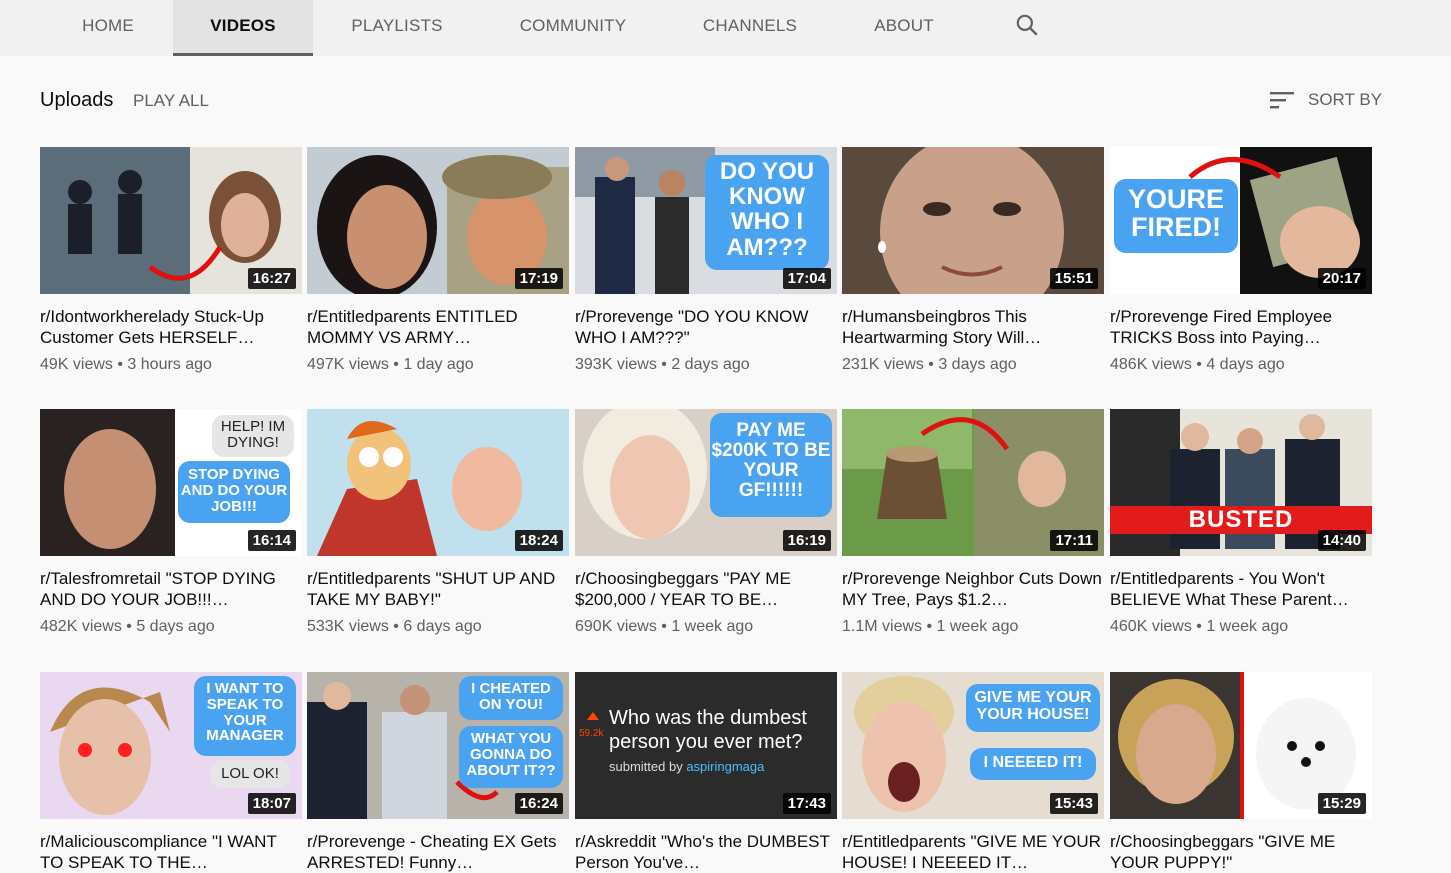 The height and width of the screenshot is (873, 1451). I want to click on speech-bubble: HELP! IM DYING!, so click(253, 436).